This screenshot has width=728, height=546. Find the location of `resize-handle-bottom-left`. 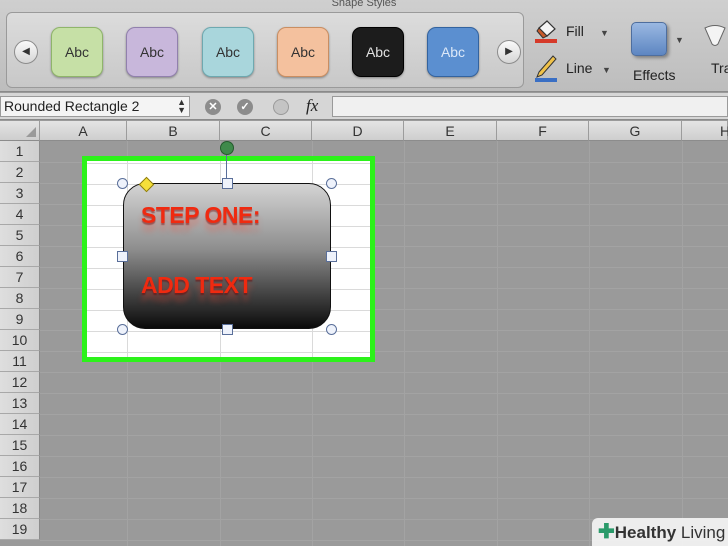

resize-handle-bottom-left is located at coordinates (122, 329).